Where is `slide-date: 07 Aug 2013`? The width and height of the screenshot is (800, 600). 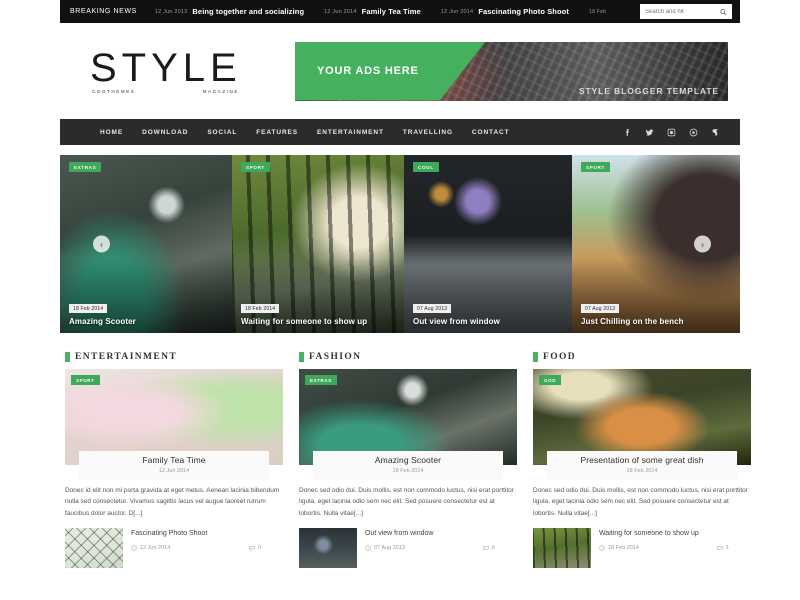
slide-date: 07 Aug 2013 is located at coordinates (600, 308).